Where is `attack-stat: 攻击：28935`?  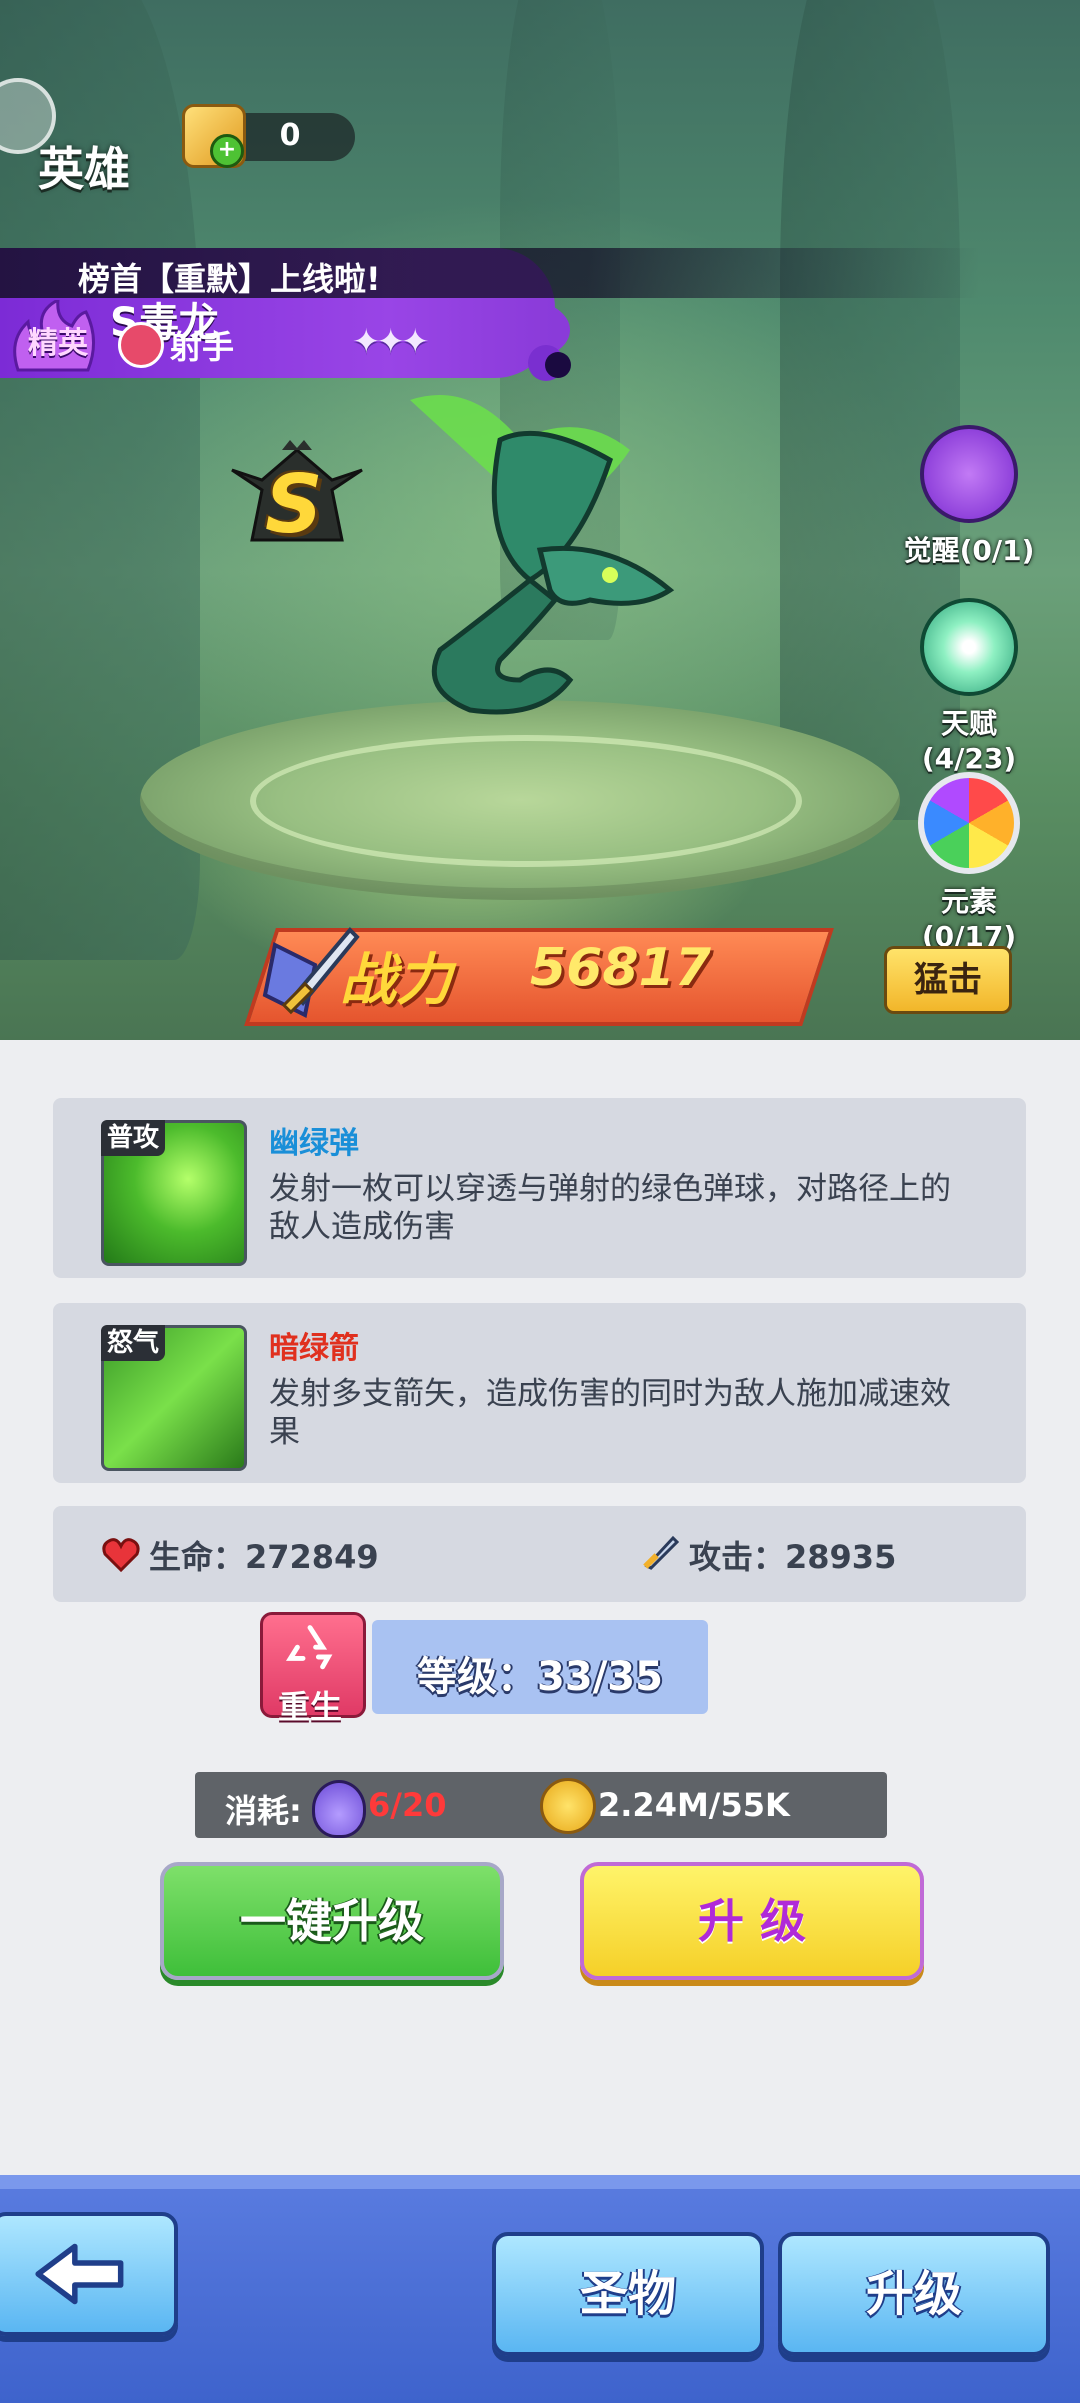 attack-stat: 攻击：28935 is located at coordinates (793, 1557).